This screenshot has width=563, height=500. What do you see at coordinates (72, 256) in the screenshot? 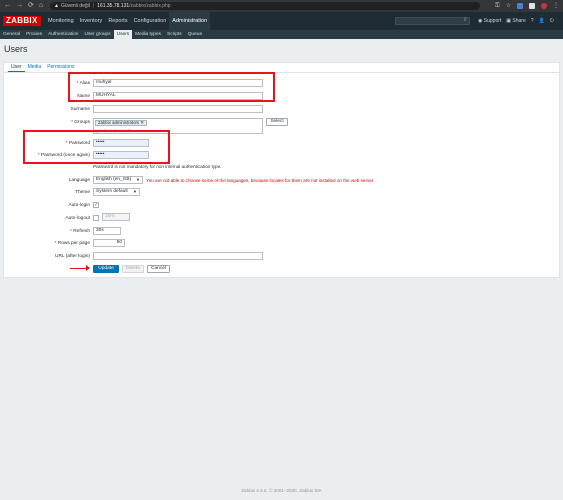
I see `url-after-login-label: URL (after login)` at bounding box center [72, 256].